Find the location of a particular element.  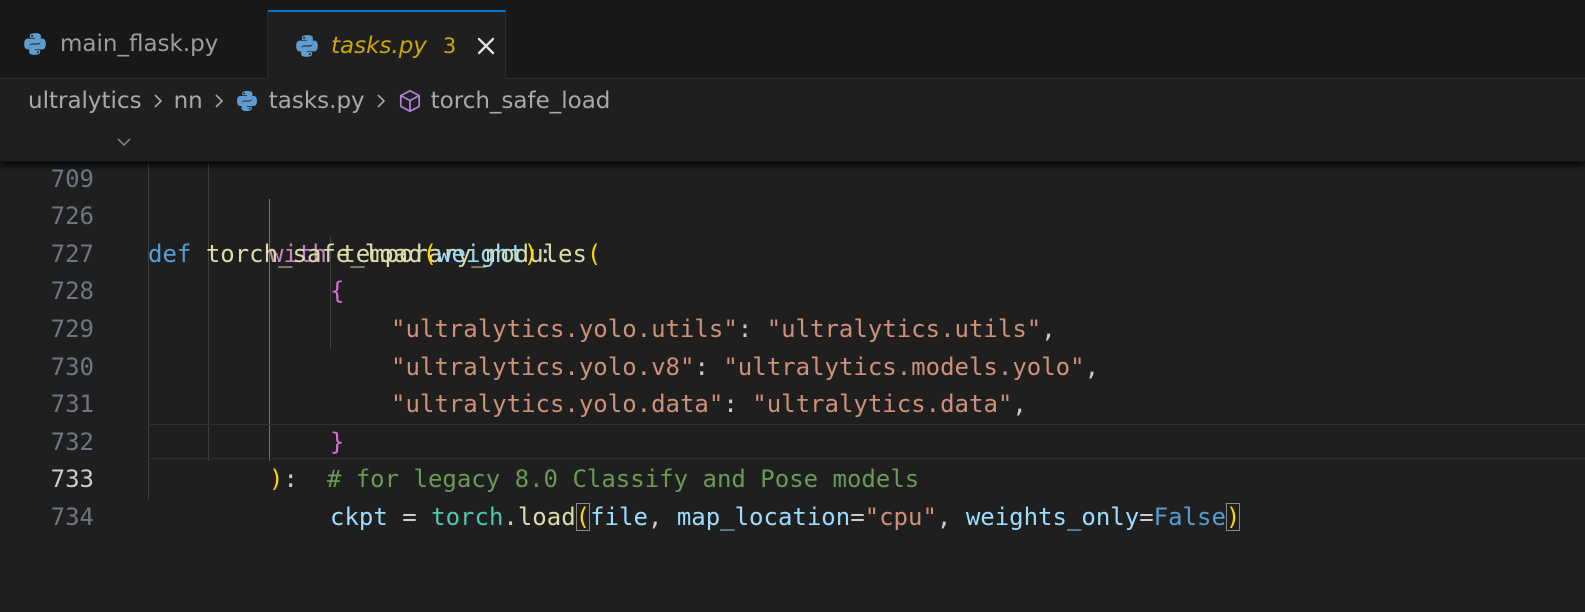

tab-main-flask: main_flask.py is located at coordinates (134, 44).